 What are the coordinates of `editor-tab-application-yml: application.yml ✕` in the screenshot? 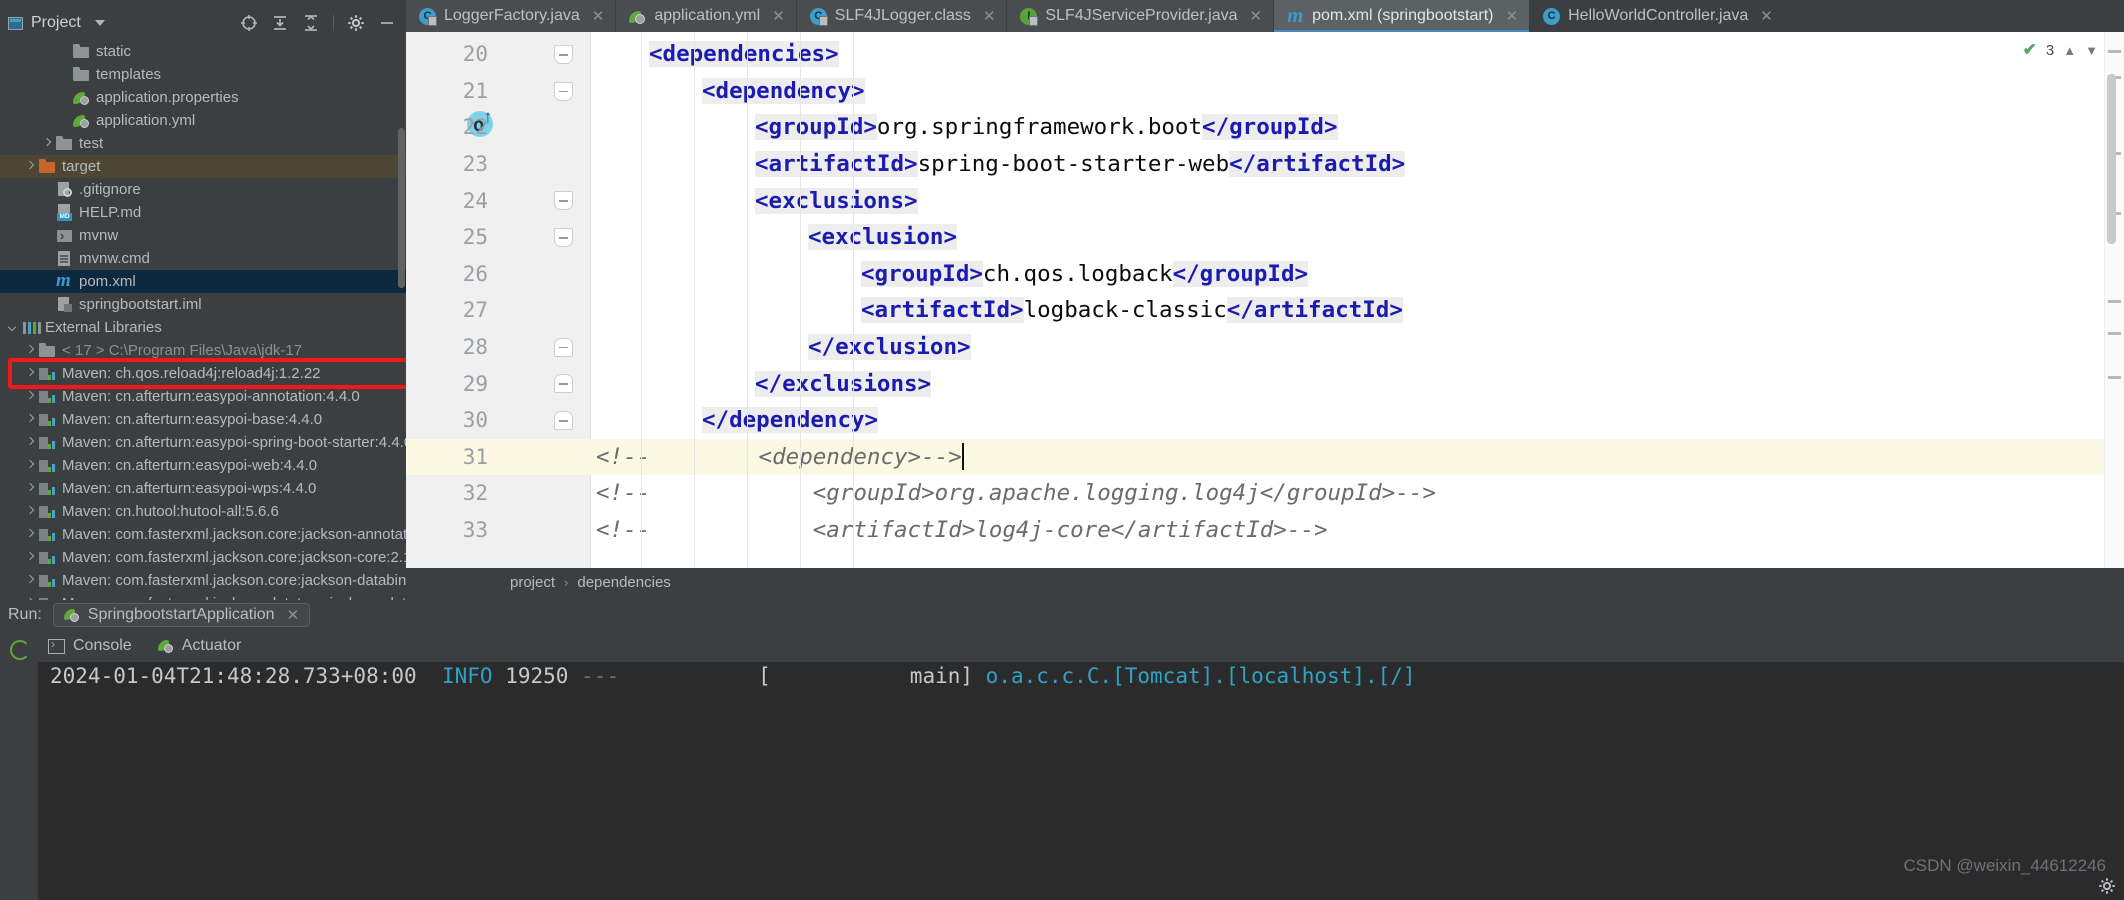 It's located at (706, 16).